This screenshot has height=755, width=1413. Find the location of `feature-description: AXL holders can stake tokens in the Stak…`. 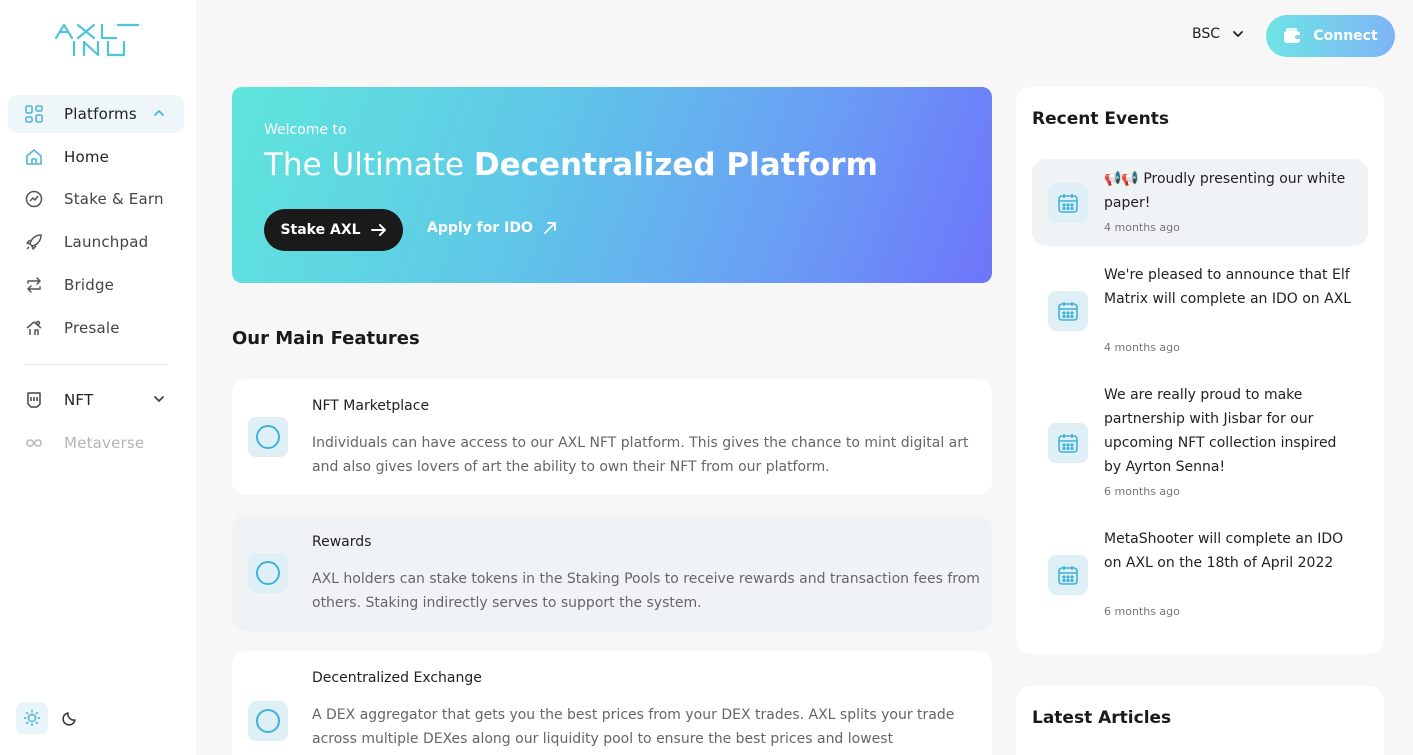

feature-description: AXL holders can stake tokens in the Stak… is located at coordinates (646, 591).